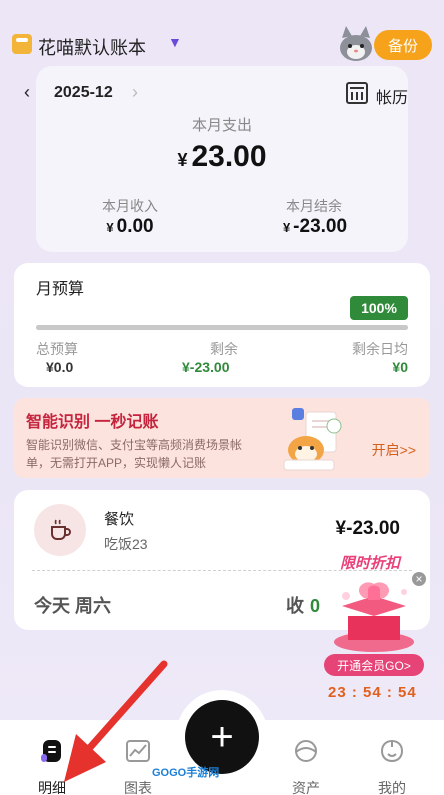 The height and width of the screenshot is (795, 444). I want to click on remaining-label: 剩余, so click(224, 349).